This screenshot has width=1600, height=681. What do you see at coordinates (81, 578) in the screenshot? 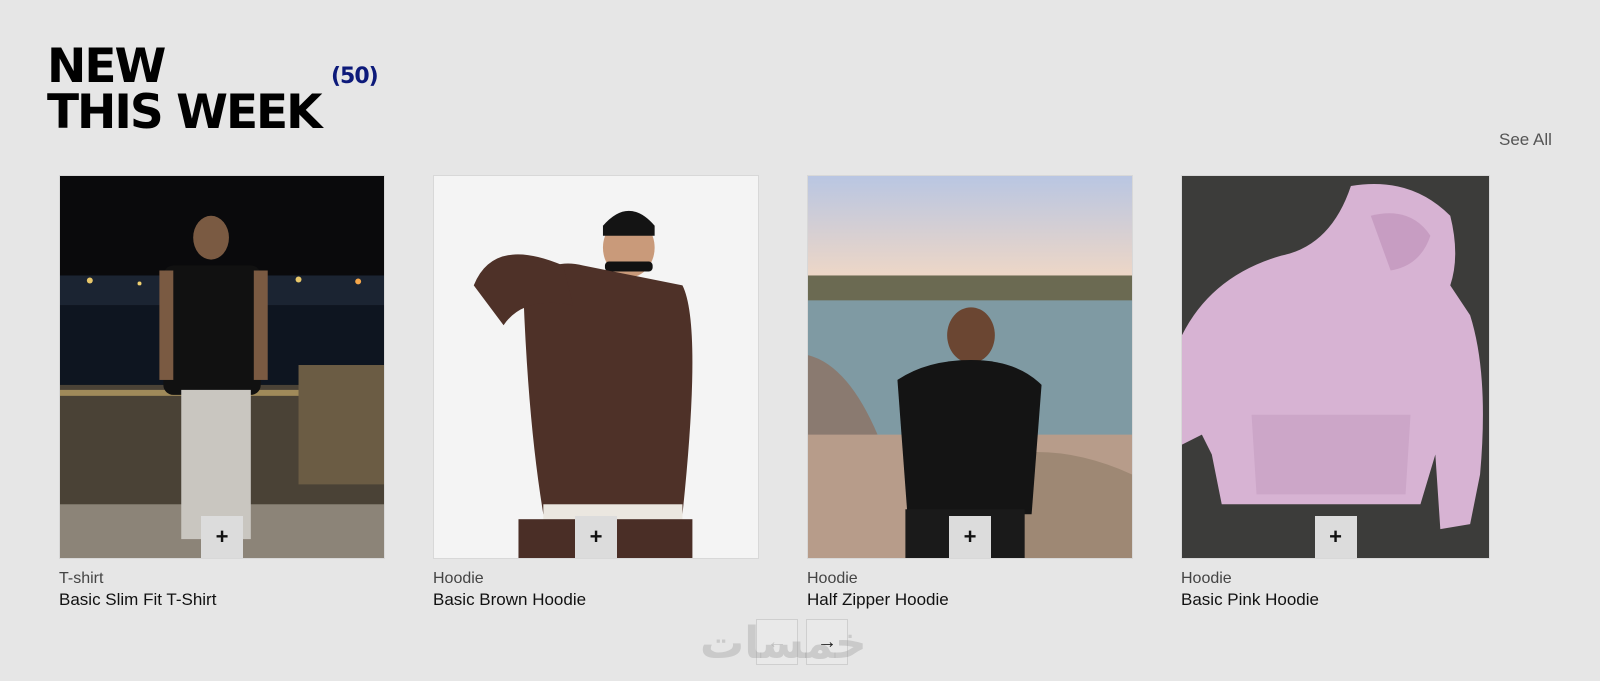
I see `product-category: T-shirt` at bounding box center [81, 578].